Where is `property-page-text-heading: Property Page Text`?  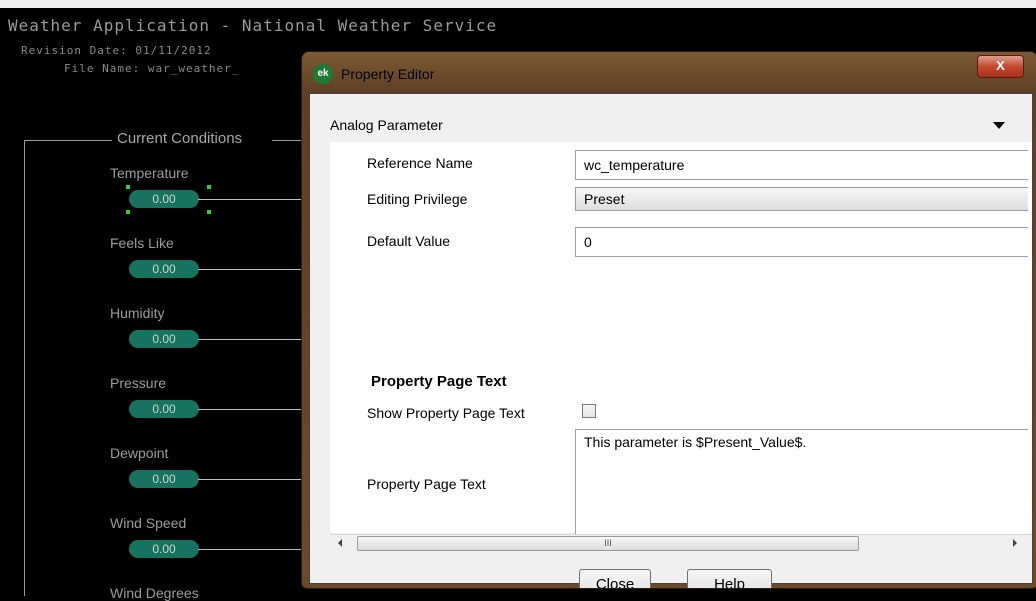
property-page-text-heading: Property Page Text is located at coordinates (439, 381).